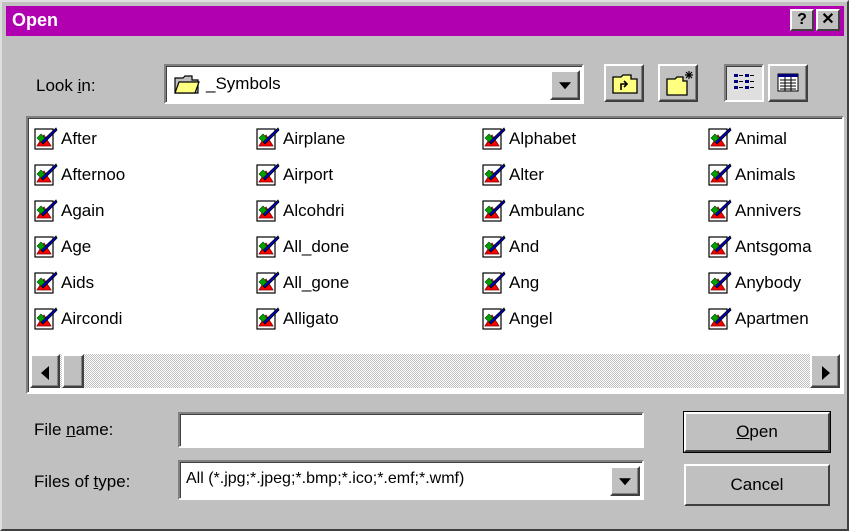 Image resolution: width=849 pixels, height=531 pixels. Describe the element at coordinates (64, 139) in the screenshot. I see `file-item: After` at that location.